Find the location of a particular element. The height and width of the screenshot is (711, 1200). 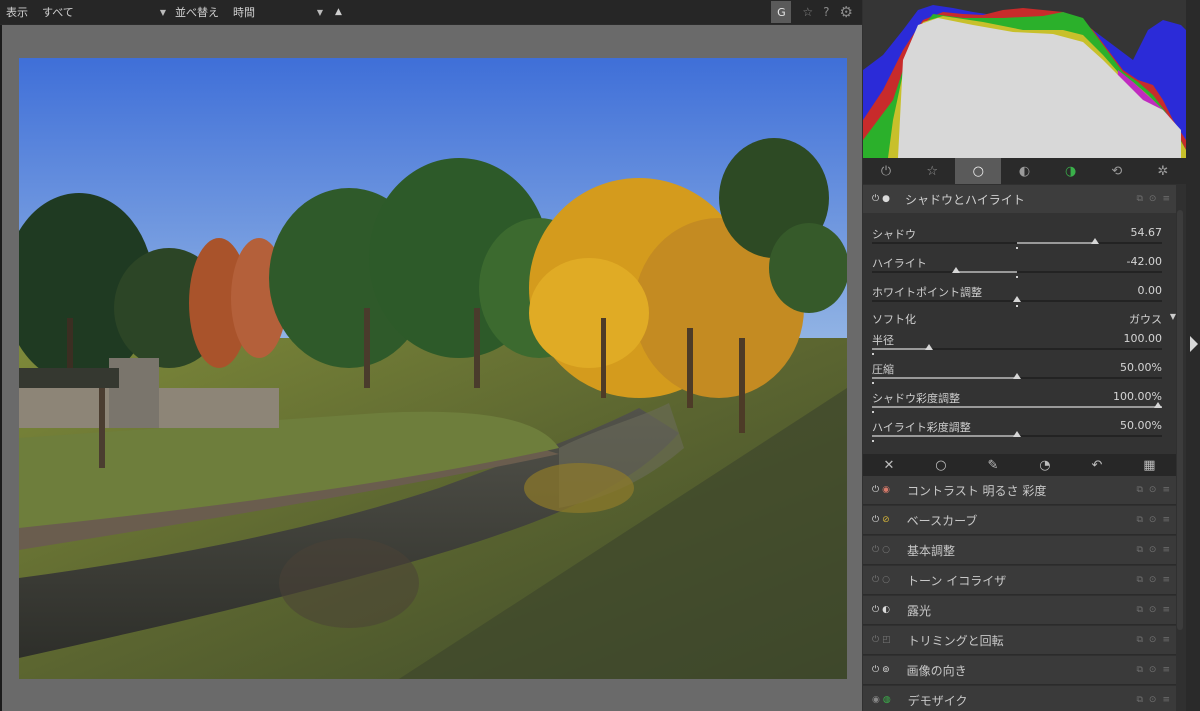

combined-icon: ↶ is located at coordinates (1096, 465).